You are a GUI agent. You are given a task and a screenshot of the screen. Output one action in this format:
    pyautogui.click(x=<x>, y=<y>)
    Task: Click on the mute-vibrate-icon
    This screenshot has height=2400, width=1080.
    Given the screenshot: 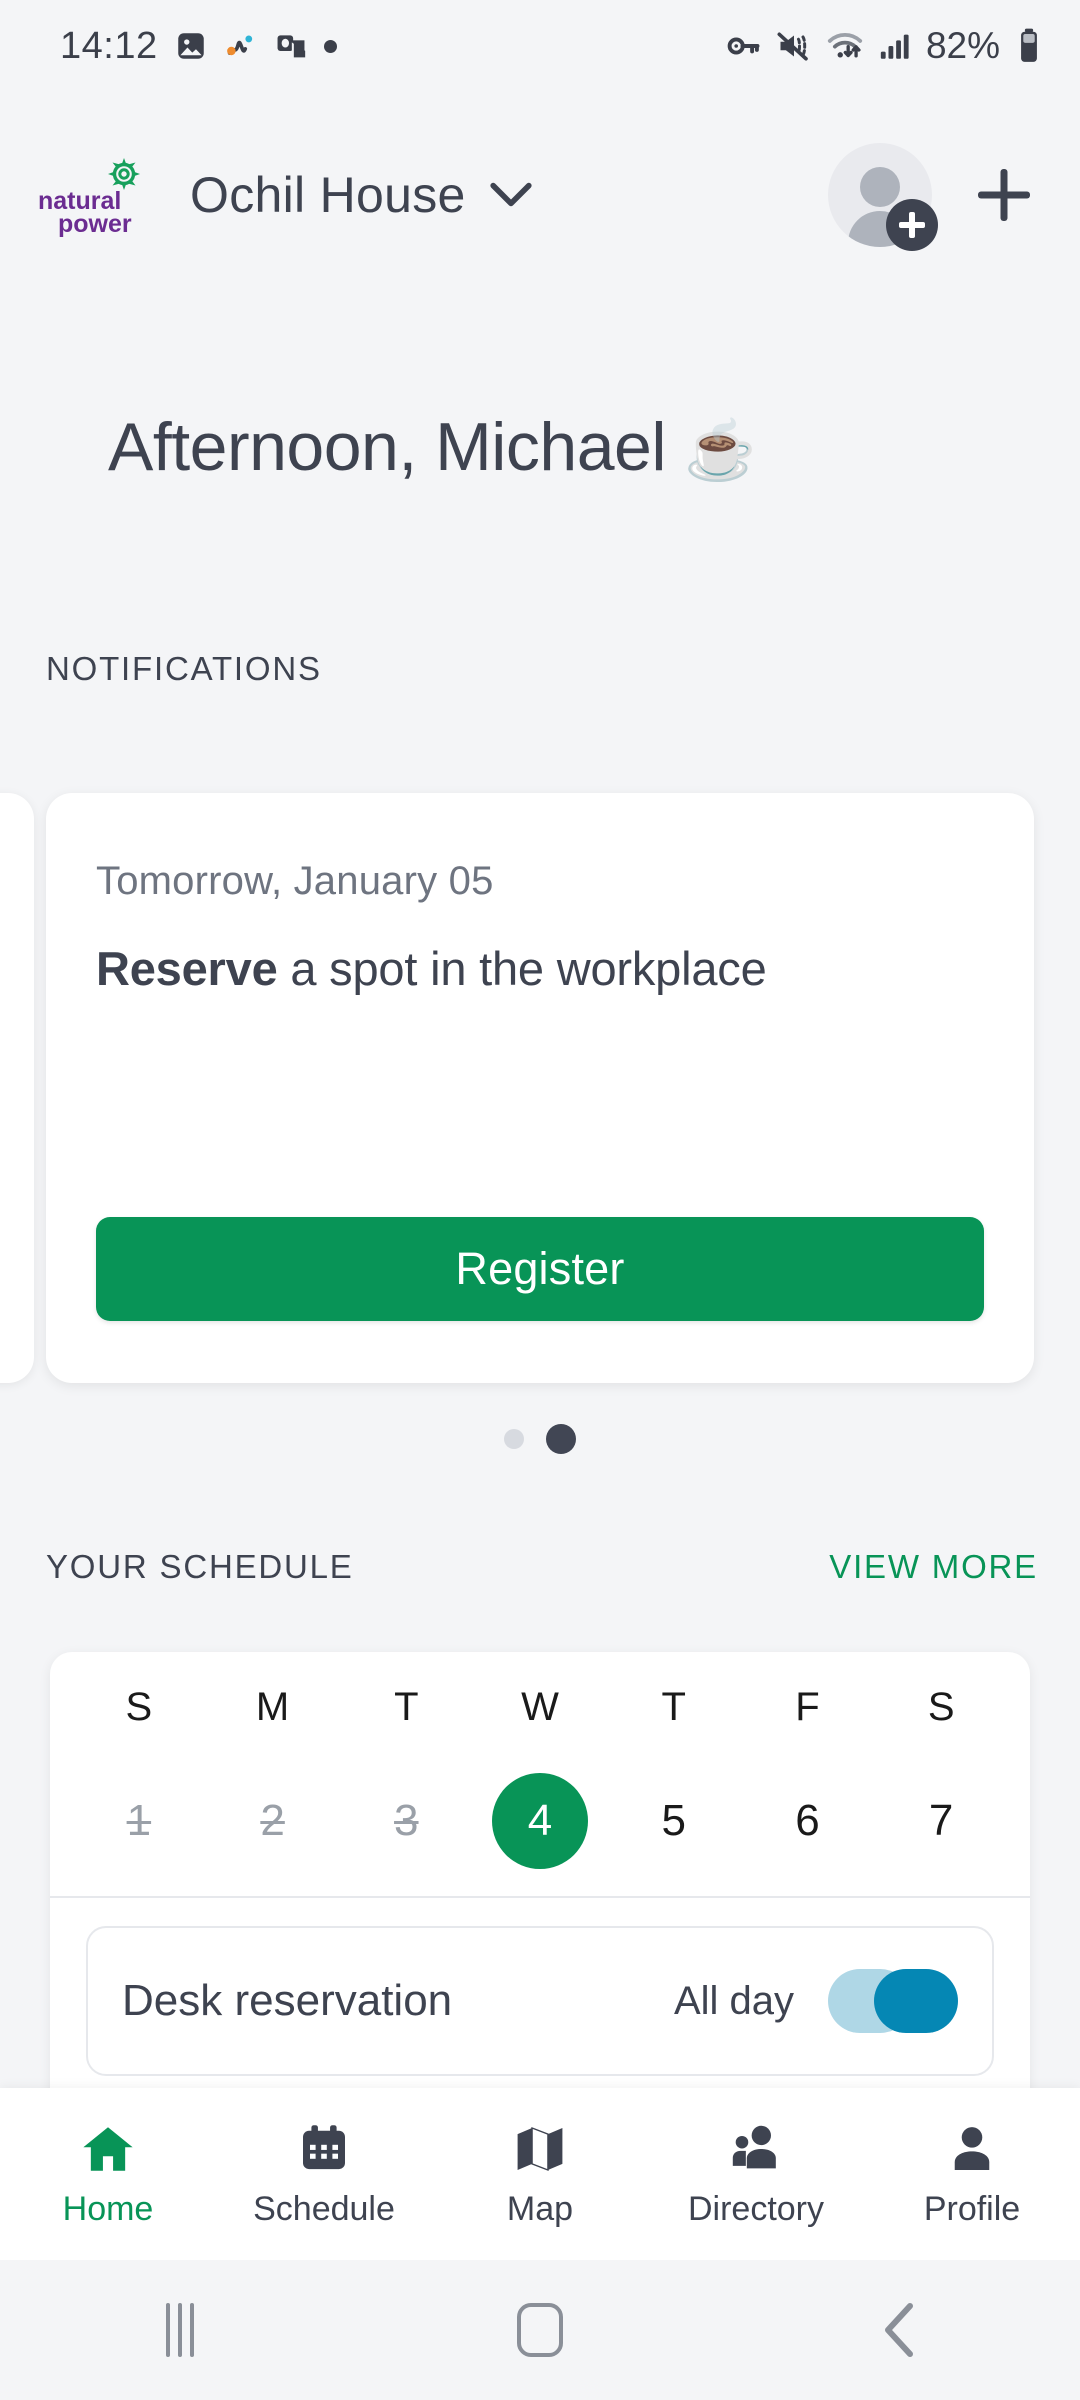 What is the action you would take?
    pyautogui.click(x=792, y=46)
    